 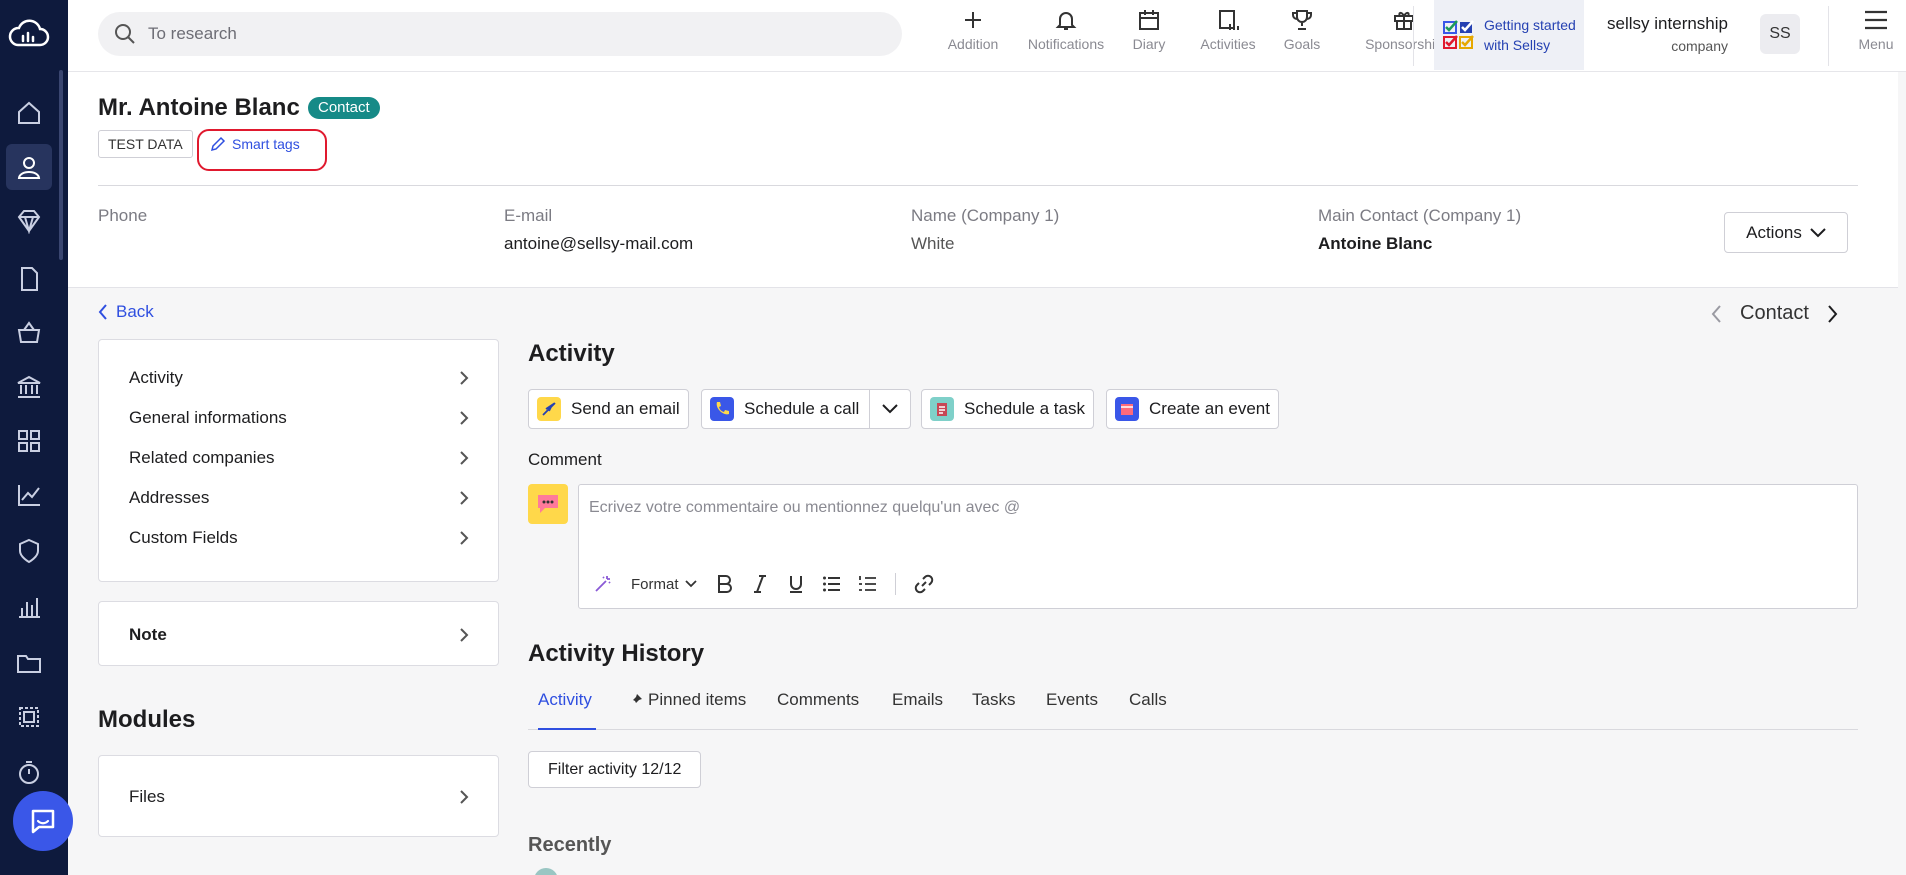 What do you see at coordinates (1149, 36) in the screenshot?
I see `diary-button: Diary` at bounding box center [1149, 36].